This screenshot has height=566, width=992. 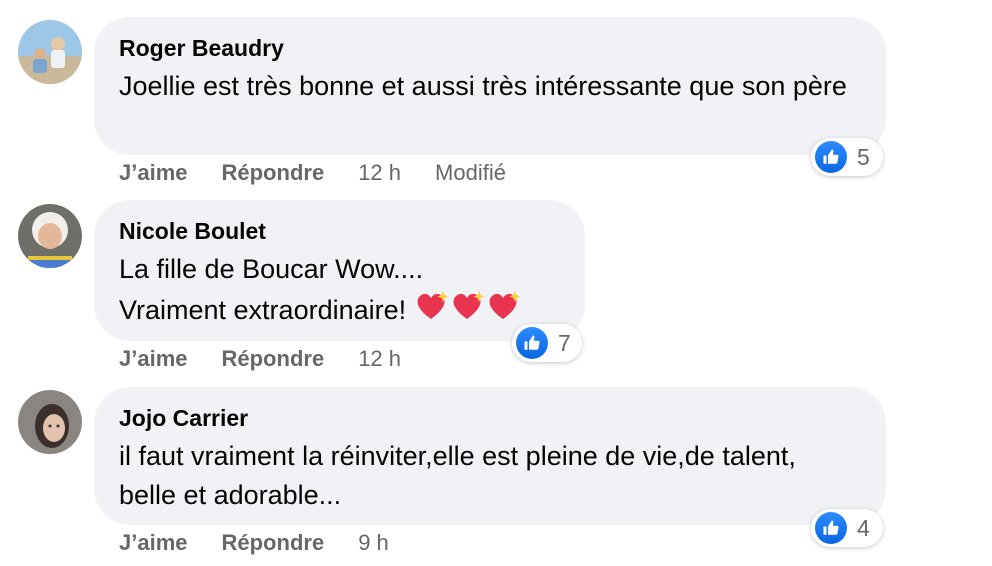 I want to click on reaction-count: 4, so click(x=863, y=527).